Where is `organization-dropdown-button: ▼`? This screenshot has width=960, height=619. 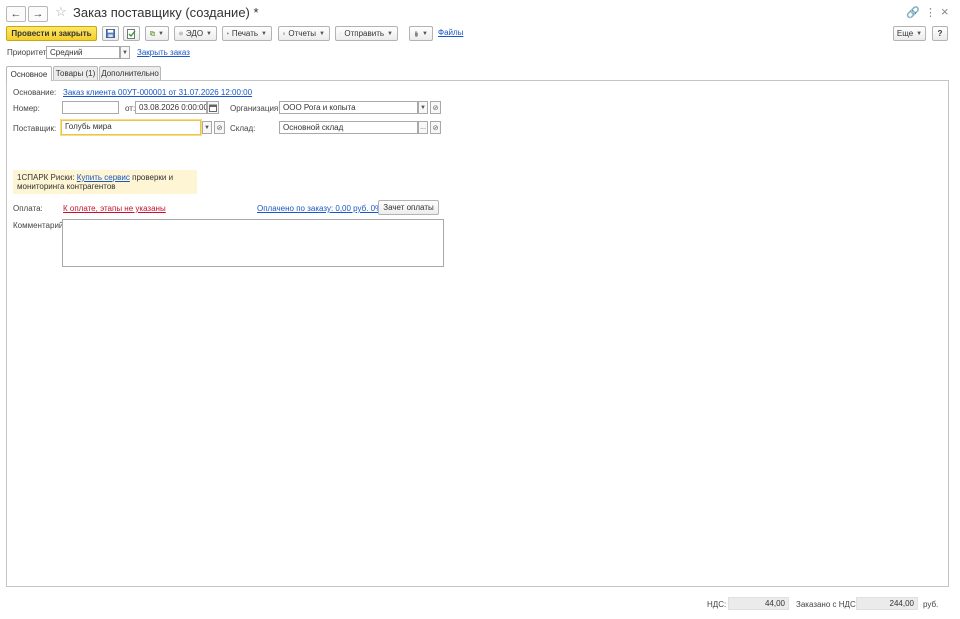
organization-dropdown-button: ▼ is located at coordinates (423, 107).